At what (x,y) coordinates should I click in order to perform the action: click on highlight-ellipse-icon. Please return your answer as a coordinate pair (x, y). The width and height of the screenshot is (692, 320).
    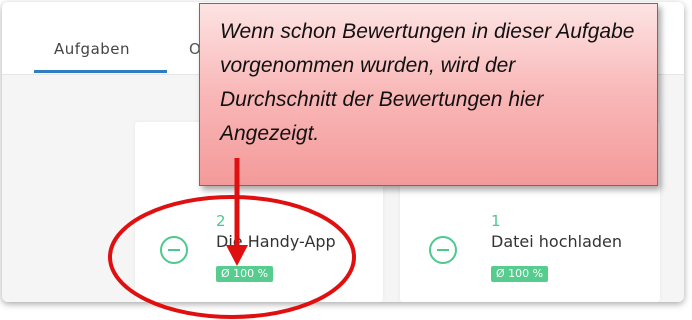
    Looking at the image, I should click on (232, 257).